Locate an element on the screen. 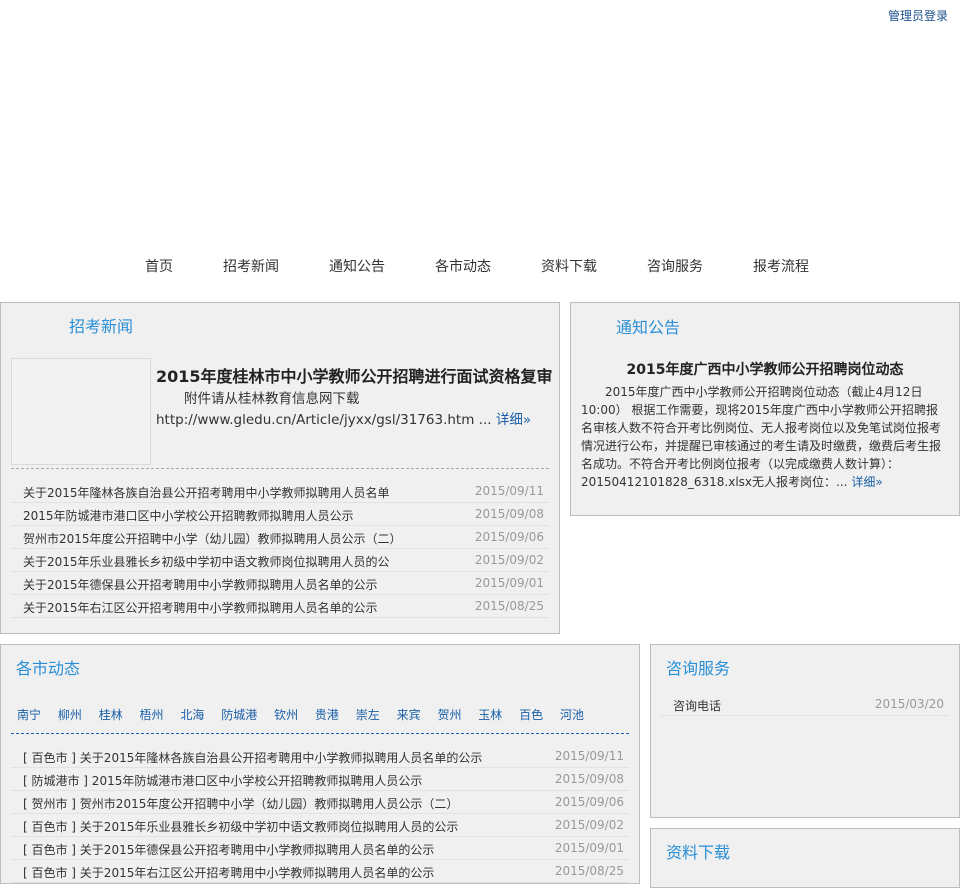  consult-list: 咨询电话 2015/03/20 is located at coordinates (805, 704).